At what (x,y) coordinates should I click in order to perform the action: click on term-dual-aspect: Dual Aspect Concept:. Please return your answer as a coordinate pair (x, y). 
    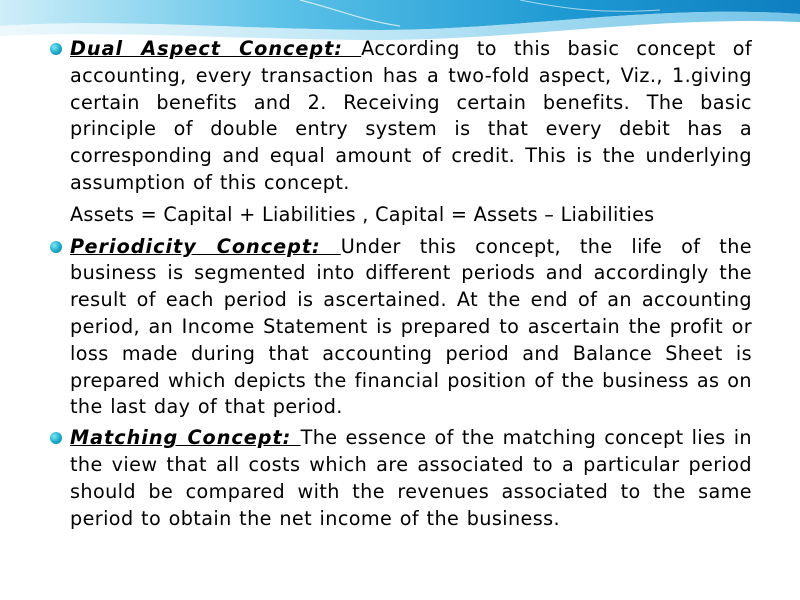
    Looking at the image, I should click on (216, 48).